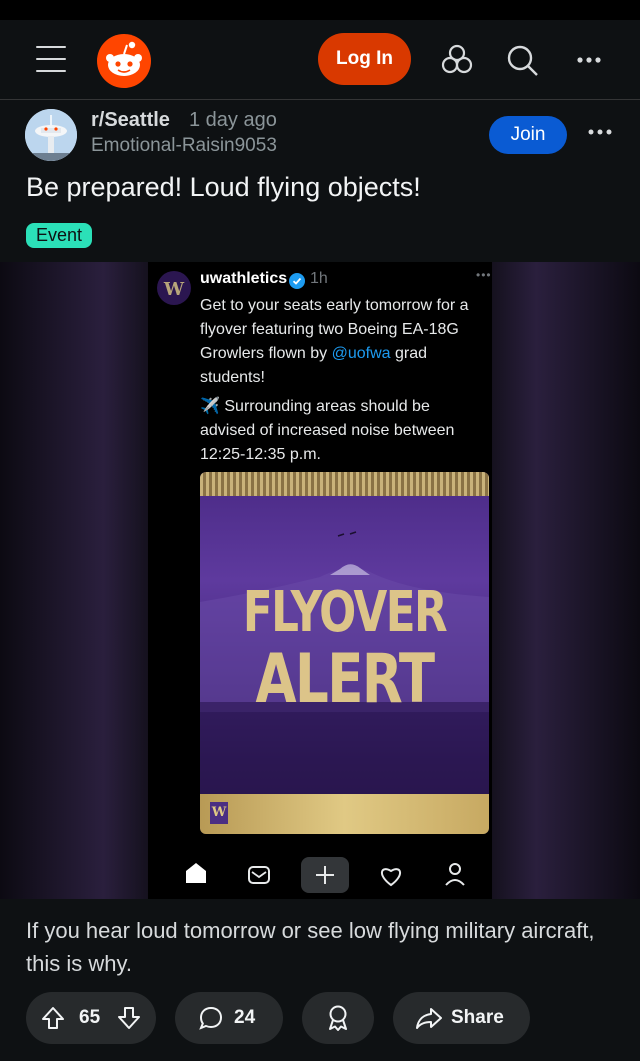 The height and width of the screenshot is (1061, 640). What do you see at coordinates (229, 1018) in the screenshot?
I see `comments-button: 24` at bounding box center [229, 1018].